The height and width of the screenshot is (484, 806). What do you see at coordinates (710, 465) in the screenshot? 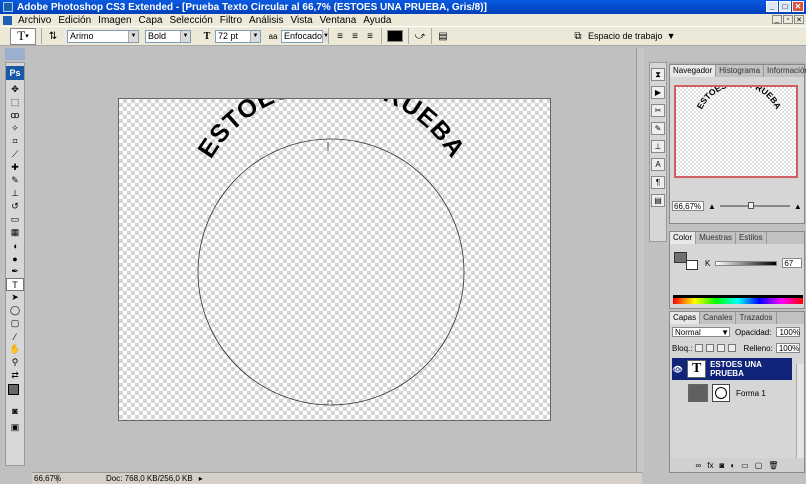
I see `layer-style-icon: fx` at bounding box center [710, 465].